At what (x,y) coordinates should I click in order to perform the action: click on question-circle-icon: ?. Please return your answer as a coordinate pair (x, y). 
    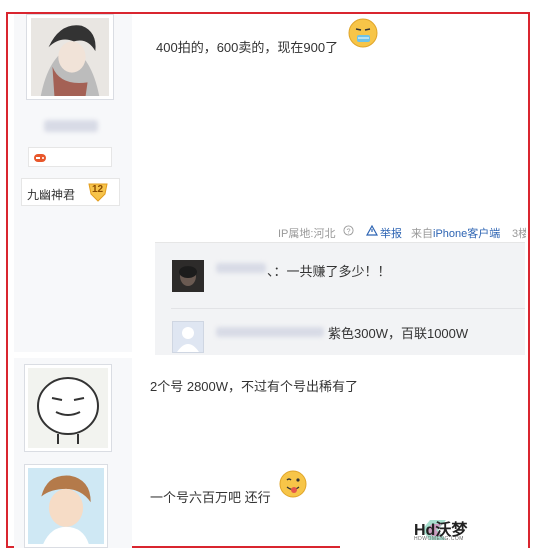
    Looking at the image, I should click on (348, 230).